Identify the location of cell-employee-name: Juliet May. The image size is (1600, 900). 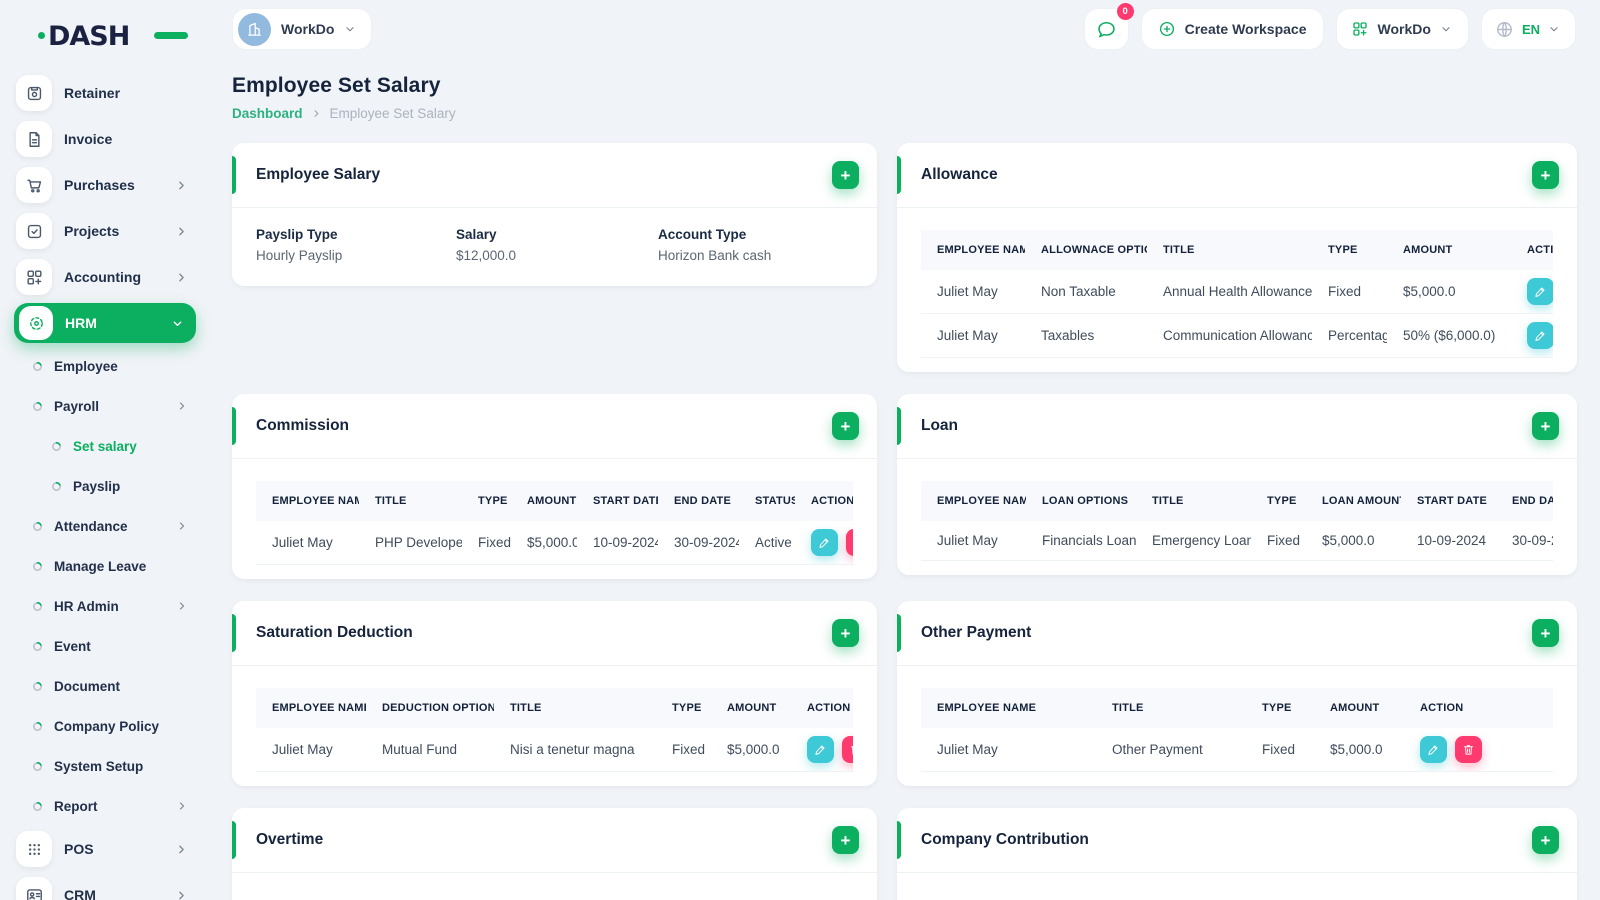
(973, 292).